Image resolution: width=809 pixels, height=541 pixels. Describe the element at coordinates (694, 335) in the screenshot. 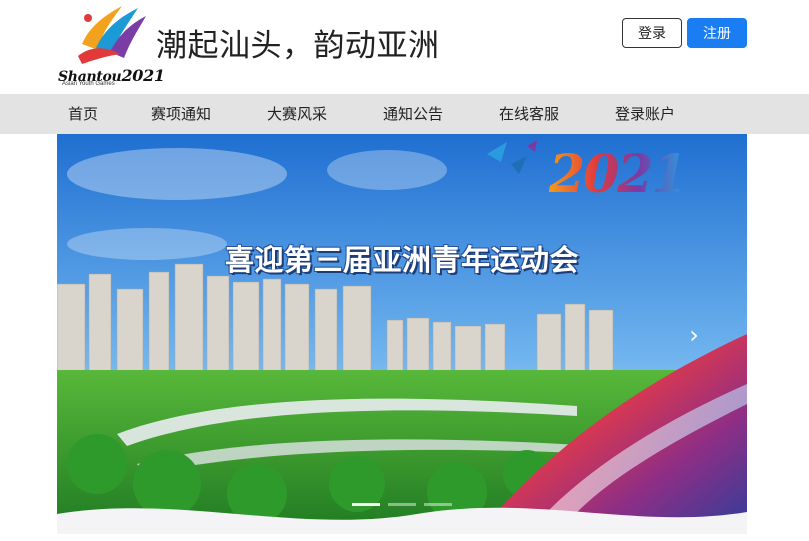

I see `chevron-right-icon: ›` at that location.